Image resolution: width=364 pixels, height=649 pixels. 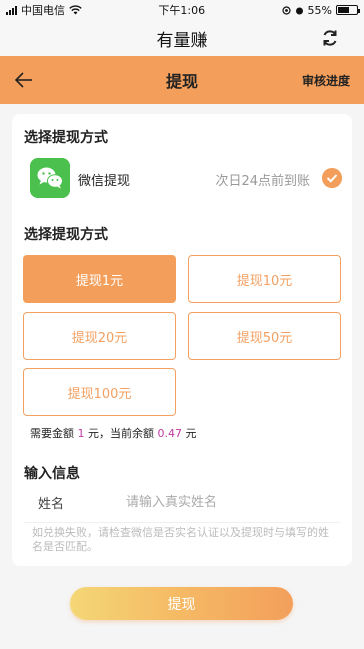 What do you see at coordinates (11, 10) in the screenshot?
I see `signal-icon` at bounding box center [11, 10].